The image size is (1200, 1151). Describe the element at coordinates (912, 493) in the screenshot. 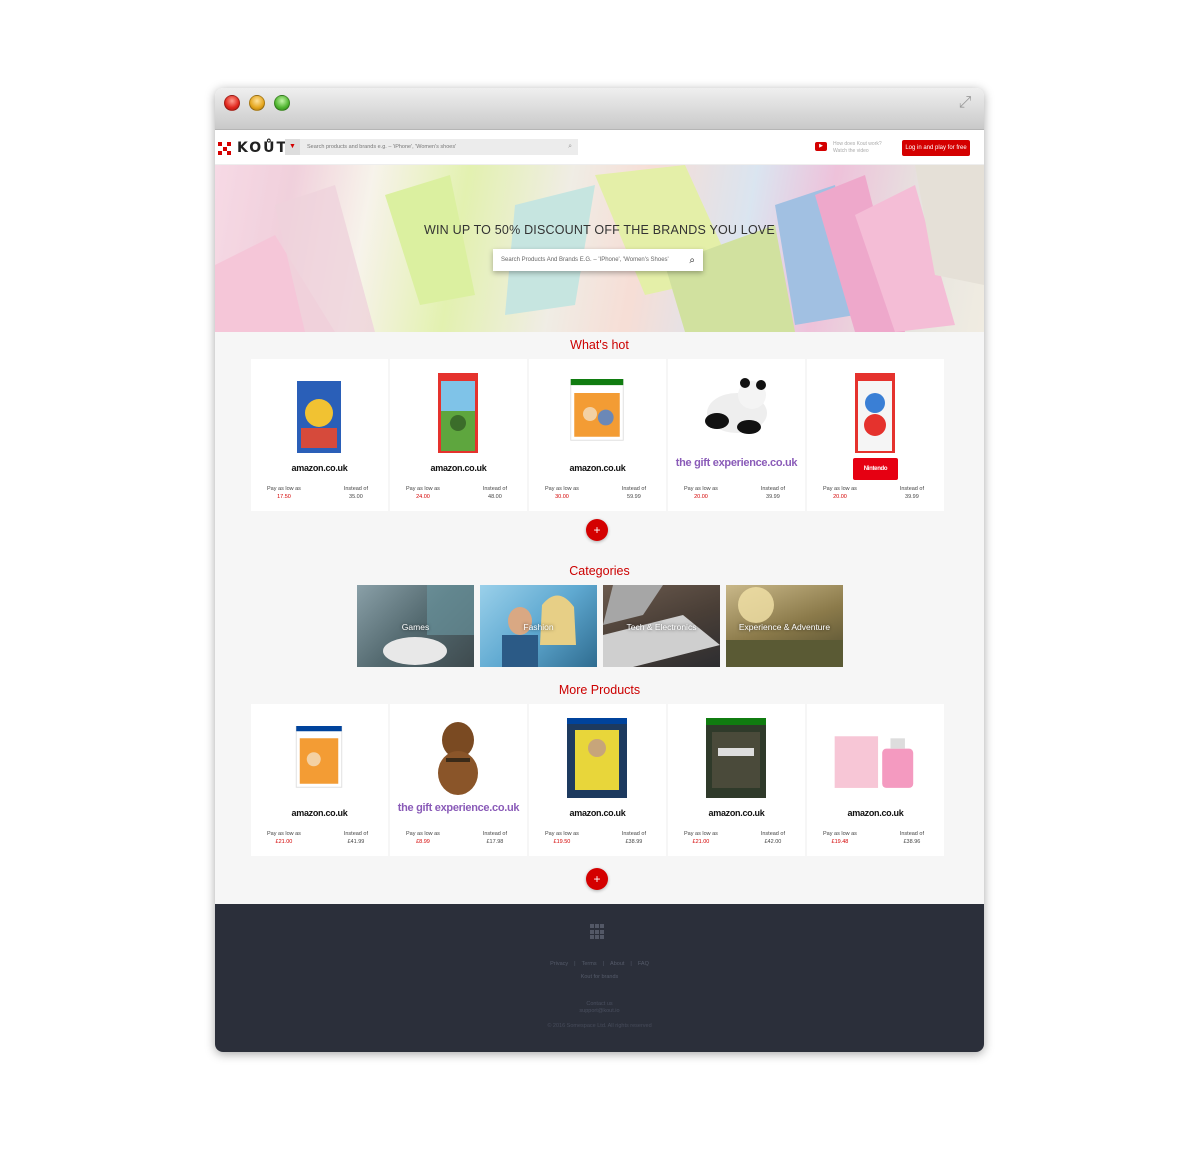

I see `instead-of: Instead of 39.99` at that location.